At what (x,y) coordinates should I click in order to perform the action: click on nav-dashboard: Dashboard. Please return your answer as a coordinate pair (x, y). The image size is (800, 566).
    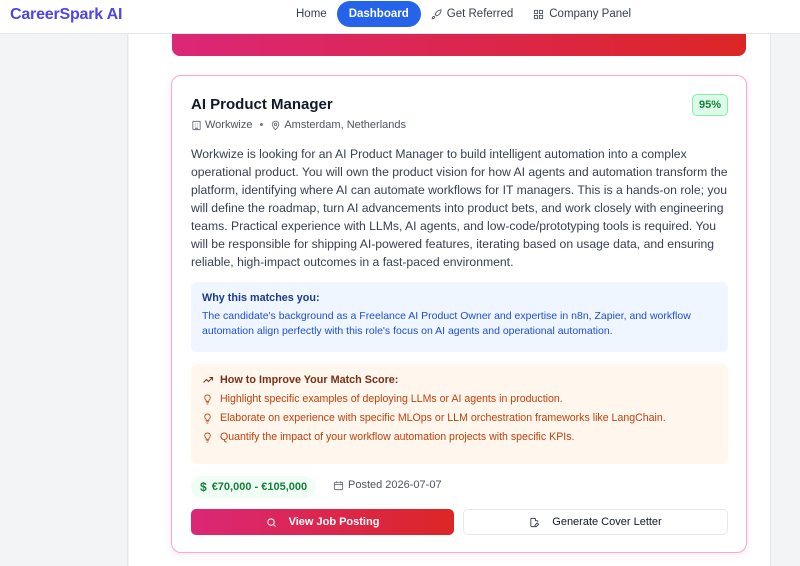
    Looking at the image, I should click on (378, 14).